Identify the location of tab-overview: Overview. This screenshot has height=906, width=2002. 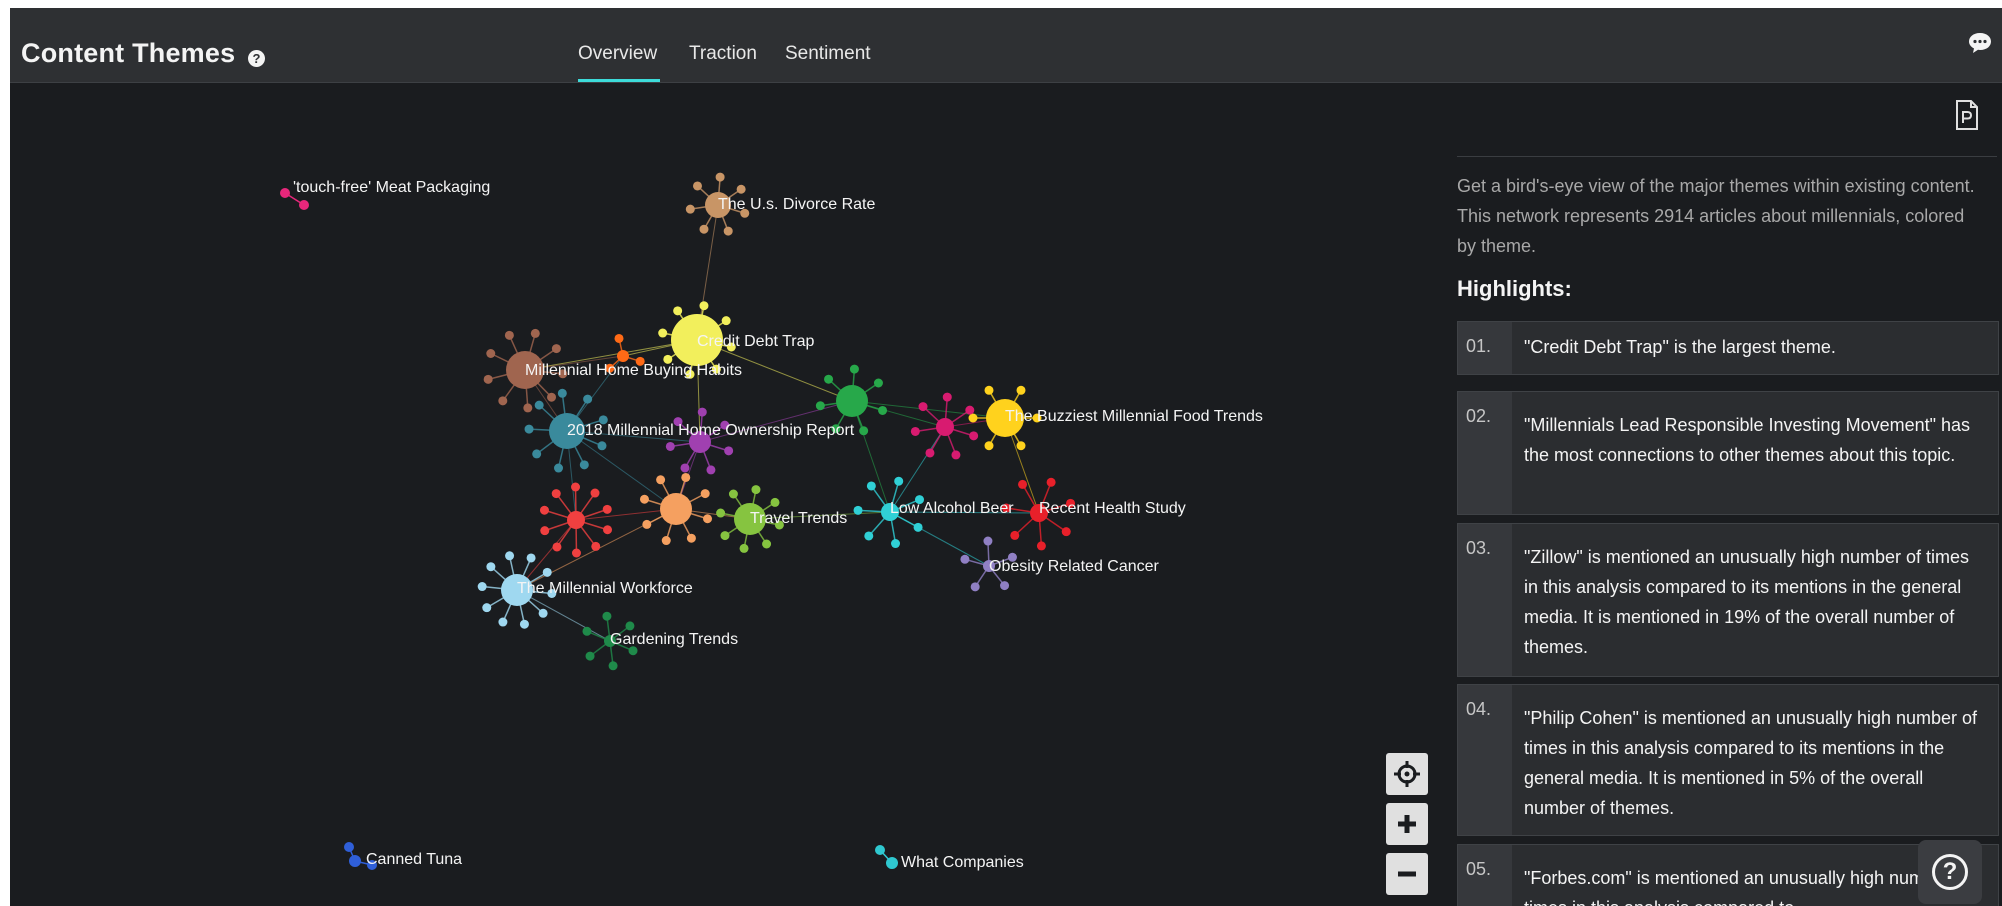
(617, 54).